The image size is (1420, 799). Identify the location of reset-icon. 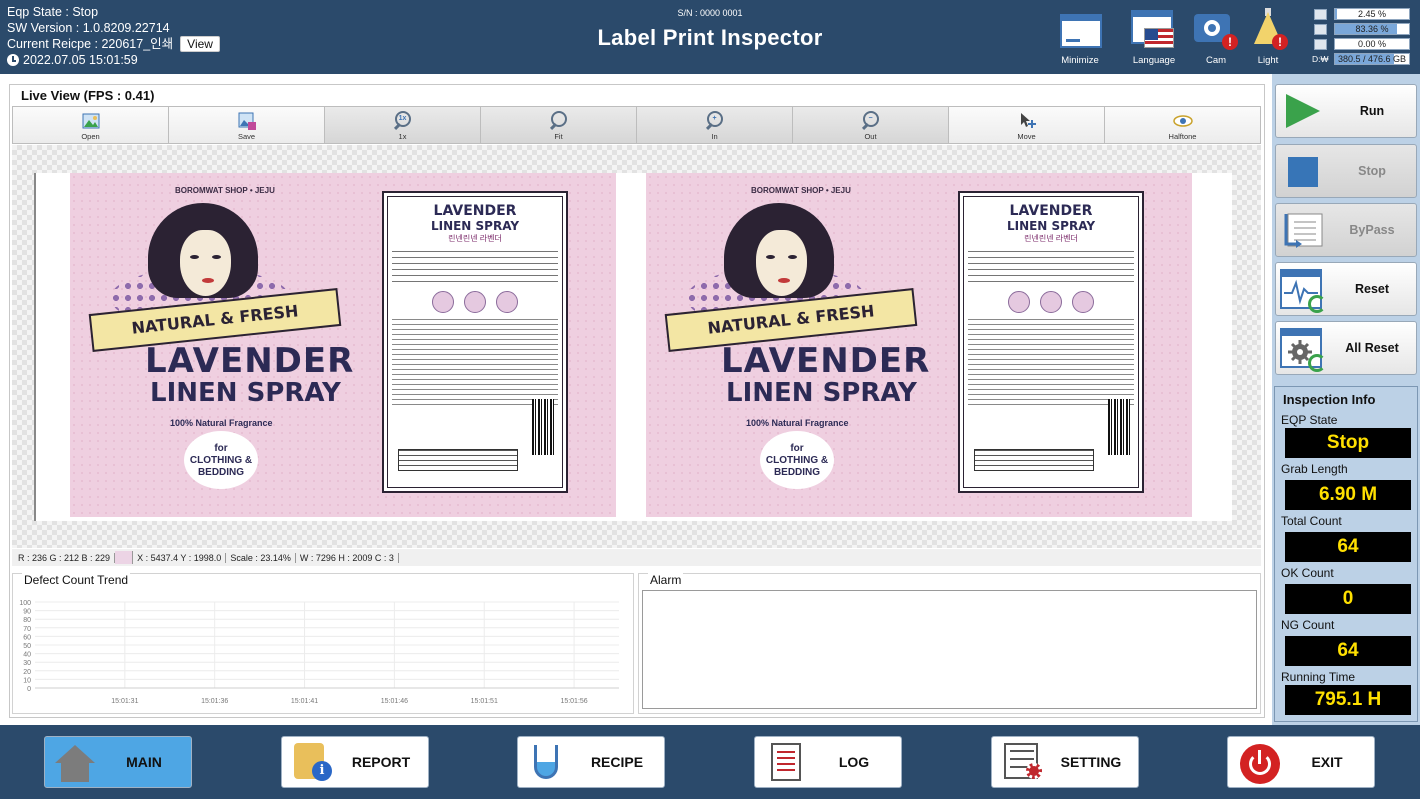
(1303, 291).